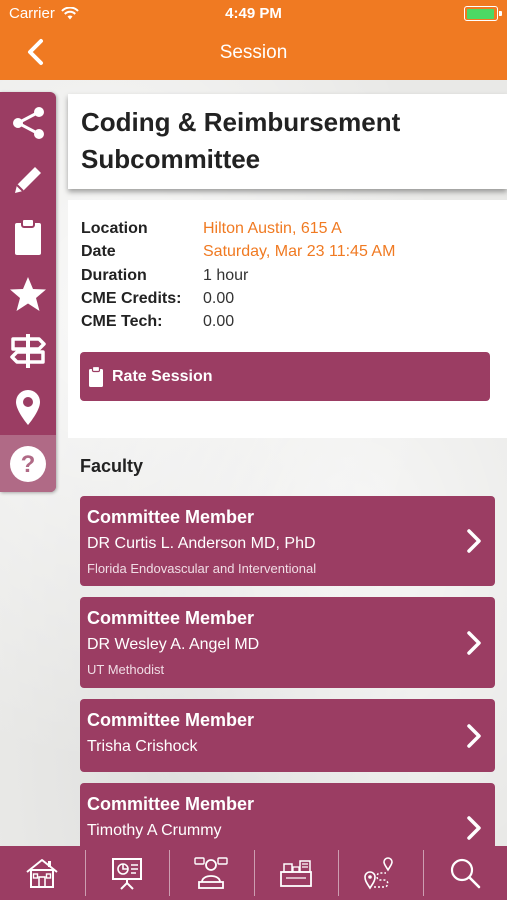 Image resolution: width=507 pixels, height=900 pixels. What do you see at coordinates (171, 159) in the screenshot?
I see `session-title-line2: Subcommittee` at bounding box center [171, 159].